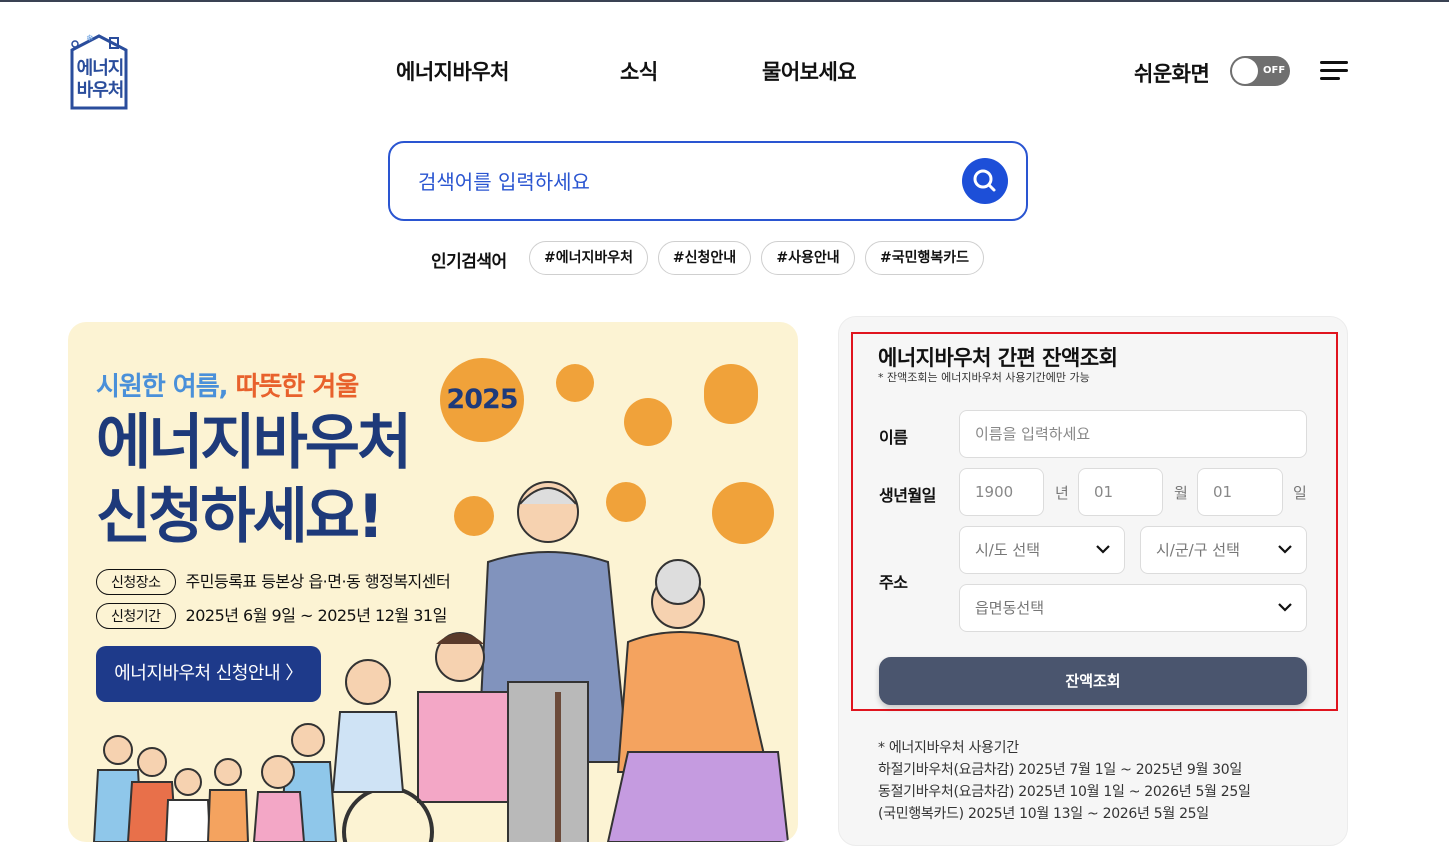 The height and width of the screenshot is (846, 1449). Describe the element at coordinates (907, 495) in the screenshot. I see `birth-label: 생년월일` at that location.